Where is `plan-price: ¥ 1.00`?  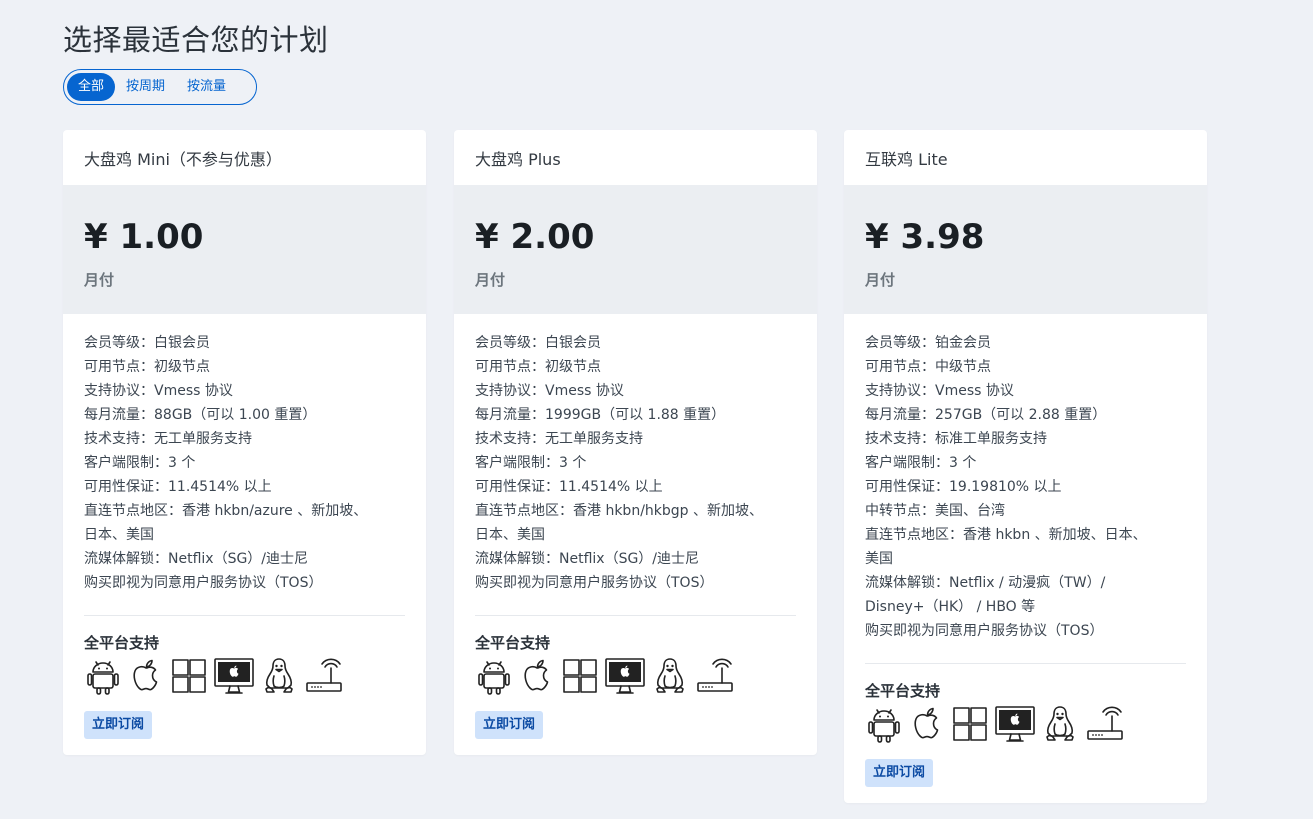 plan-price: ¥ 1.00 is located at coordinates (144, 237).